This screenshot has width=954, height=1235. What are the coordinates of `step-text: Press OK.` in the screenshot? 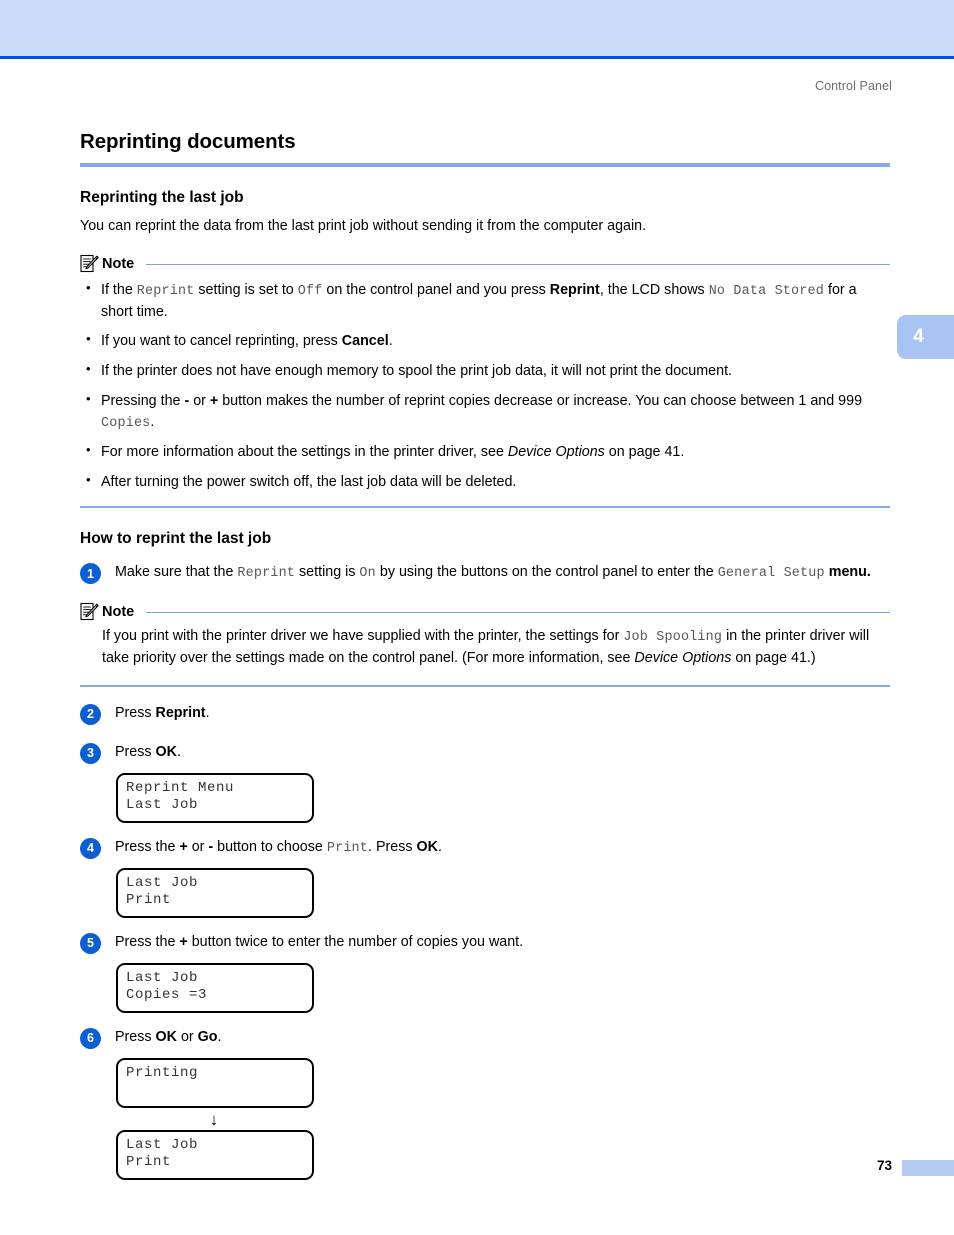 It's located at (502, 752).